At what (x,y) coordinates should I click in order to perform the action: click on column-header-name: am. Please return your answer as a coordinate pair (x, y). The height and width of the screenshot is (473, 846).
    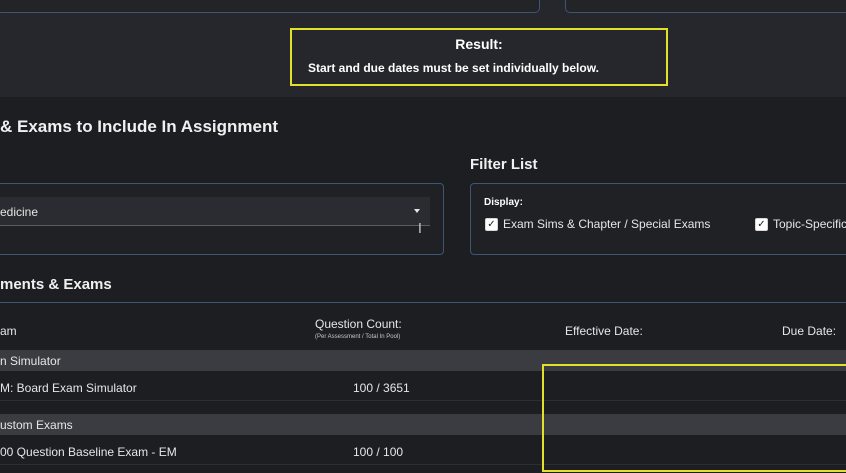
    Looking at the image, I should click on (8, 331).